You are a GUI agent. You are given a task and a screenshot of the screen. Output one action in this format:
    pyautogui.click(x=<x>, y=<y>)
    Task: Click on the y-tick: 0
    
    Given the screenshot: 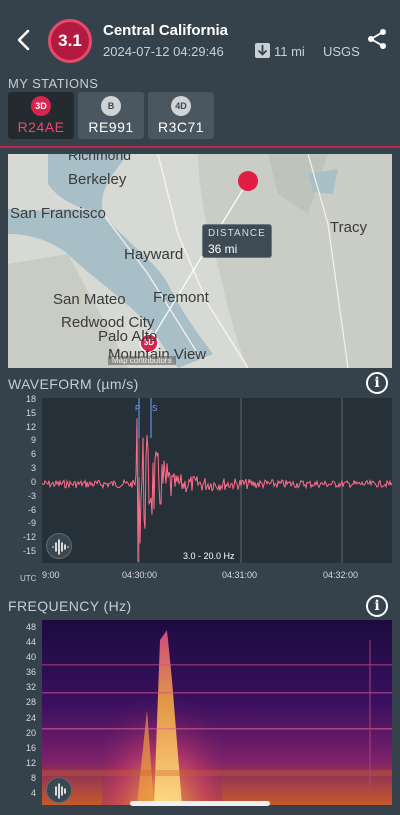 What is the action you would take?
    pyautogui.click(x=33, y=481)
    